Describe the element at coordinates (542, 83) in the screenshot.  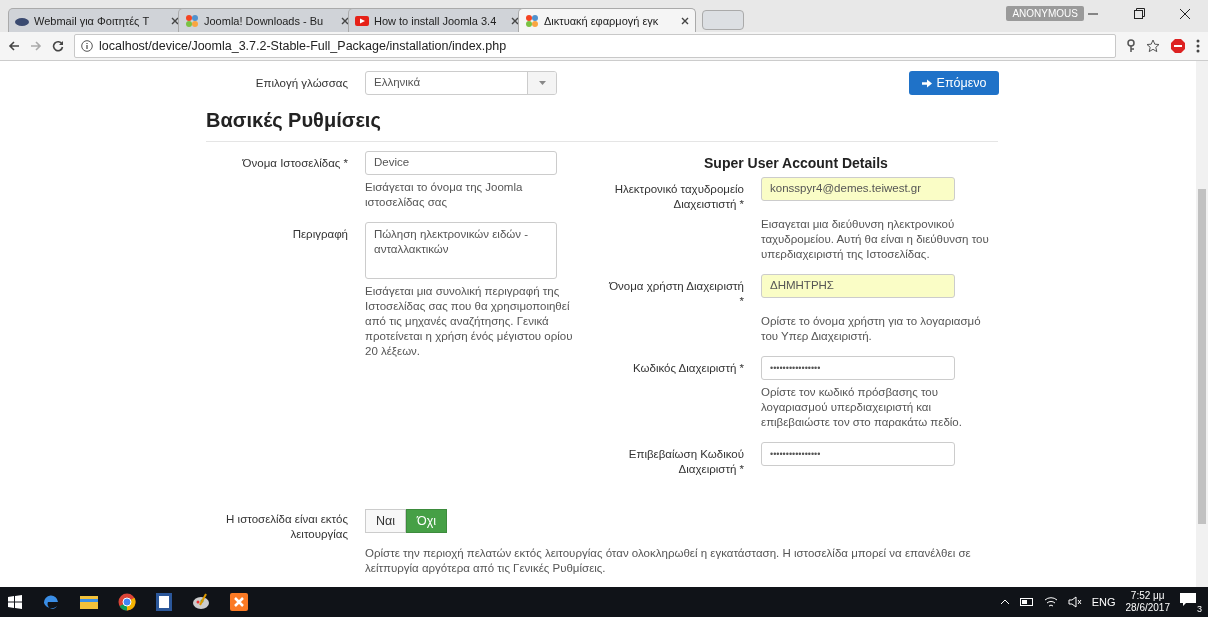
I see `caret-icon` at that location.